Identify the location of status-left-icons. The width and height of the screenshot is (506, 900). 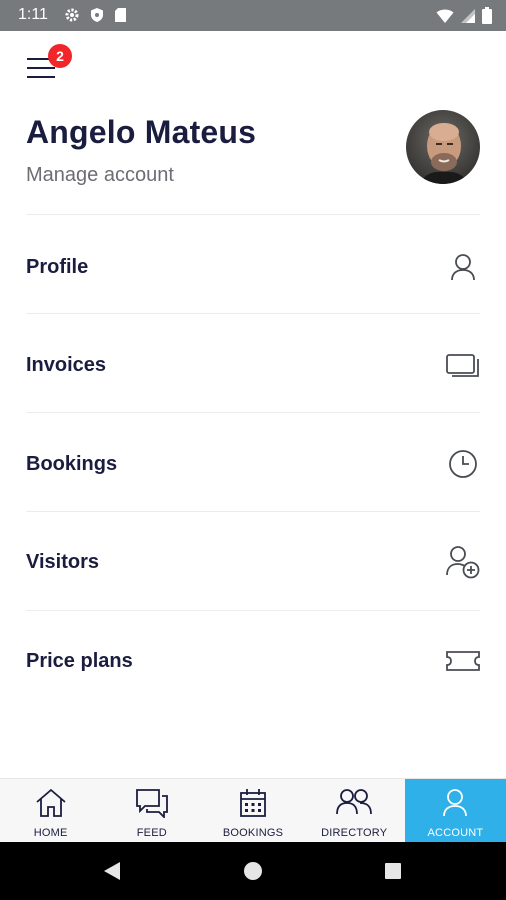
(95, 15).